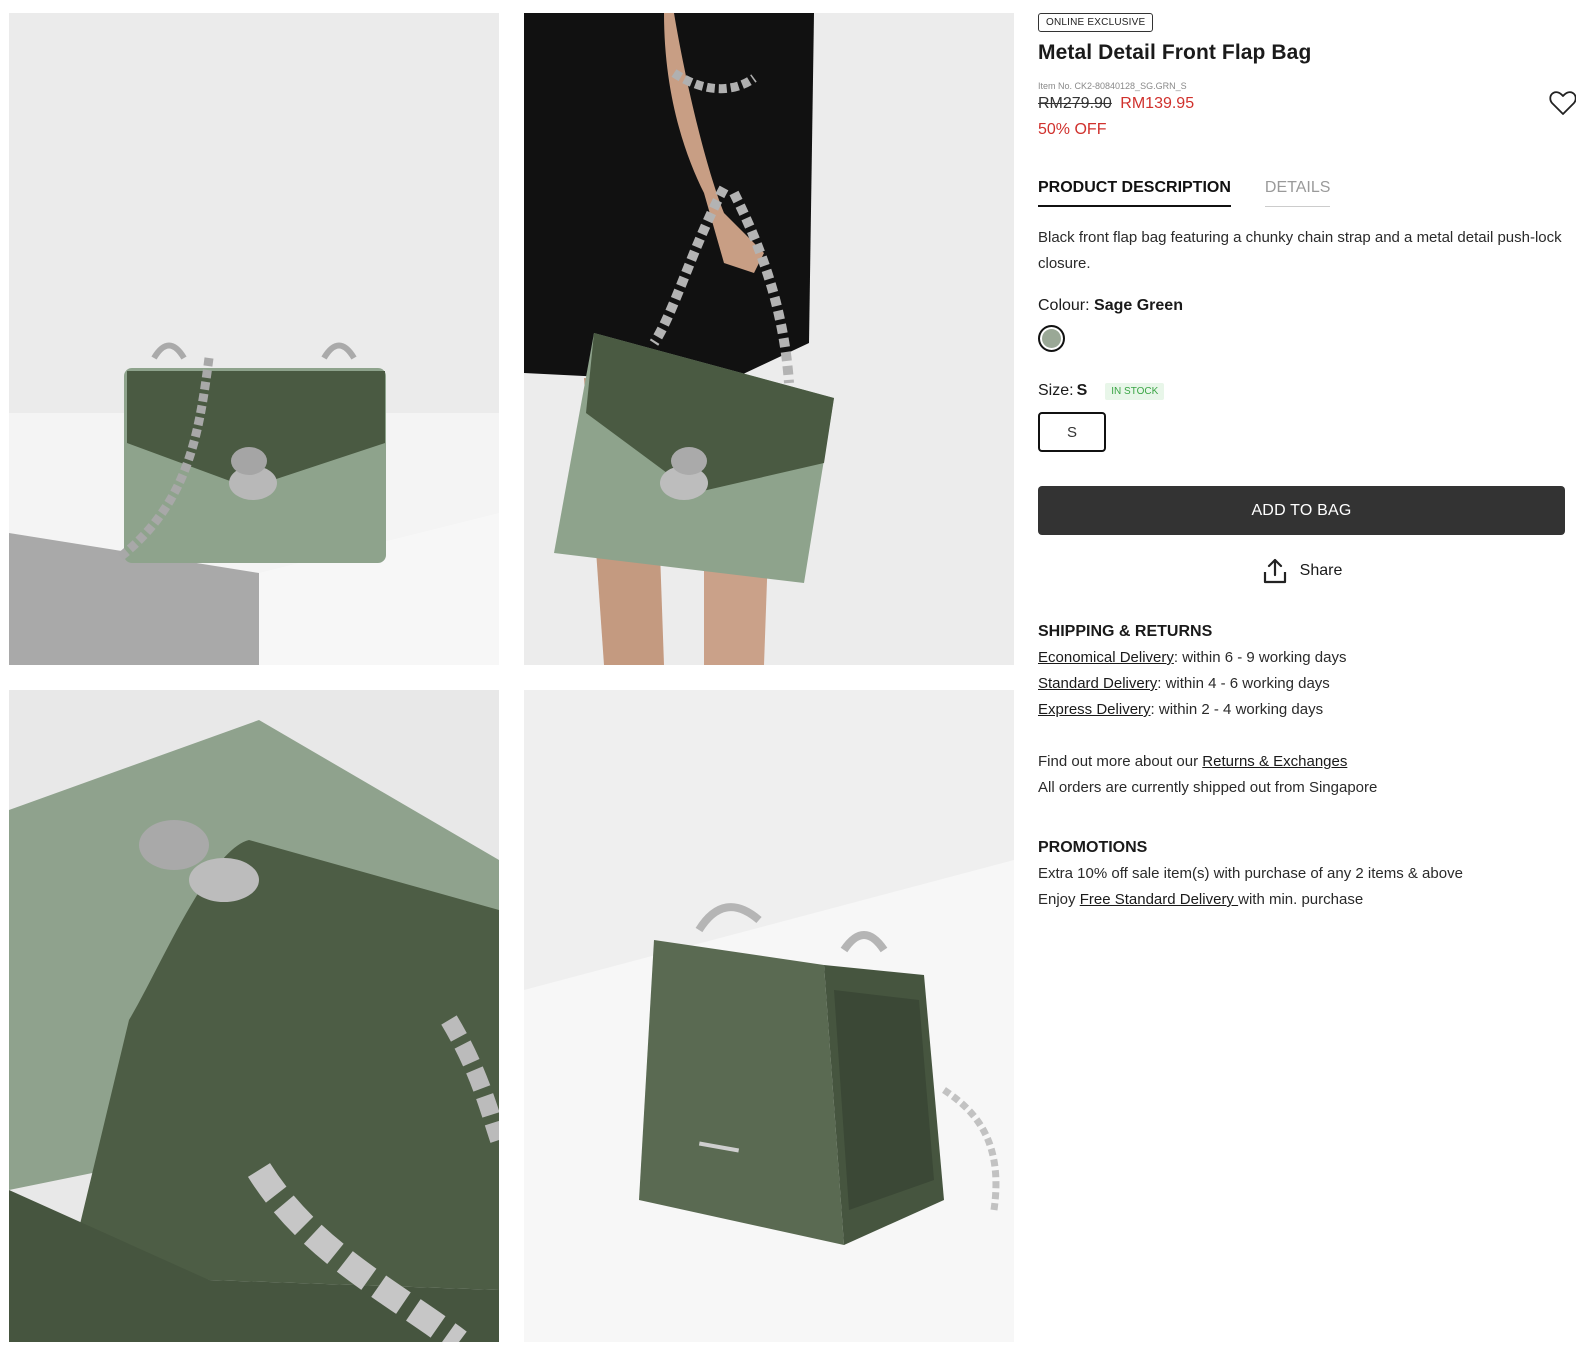 The image size is (1576, 1361). I want to click on standard-delivery-link: Standard Delivery, so click(1097, 683).